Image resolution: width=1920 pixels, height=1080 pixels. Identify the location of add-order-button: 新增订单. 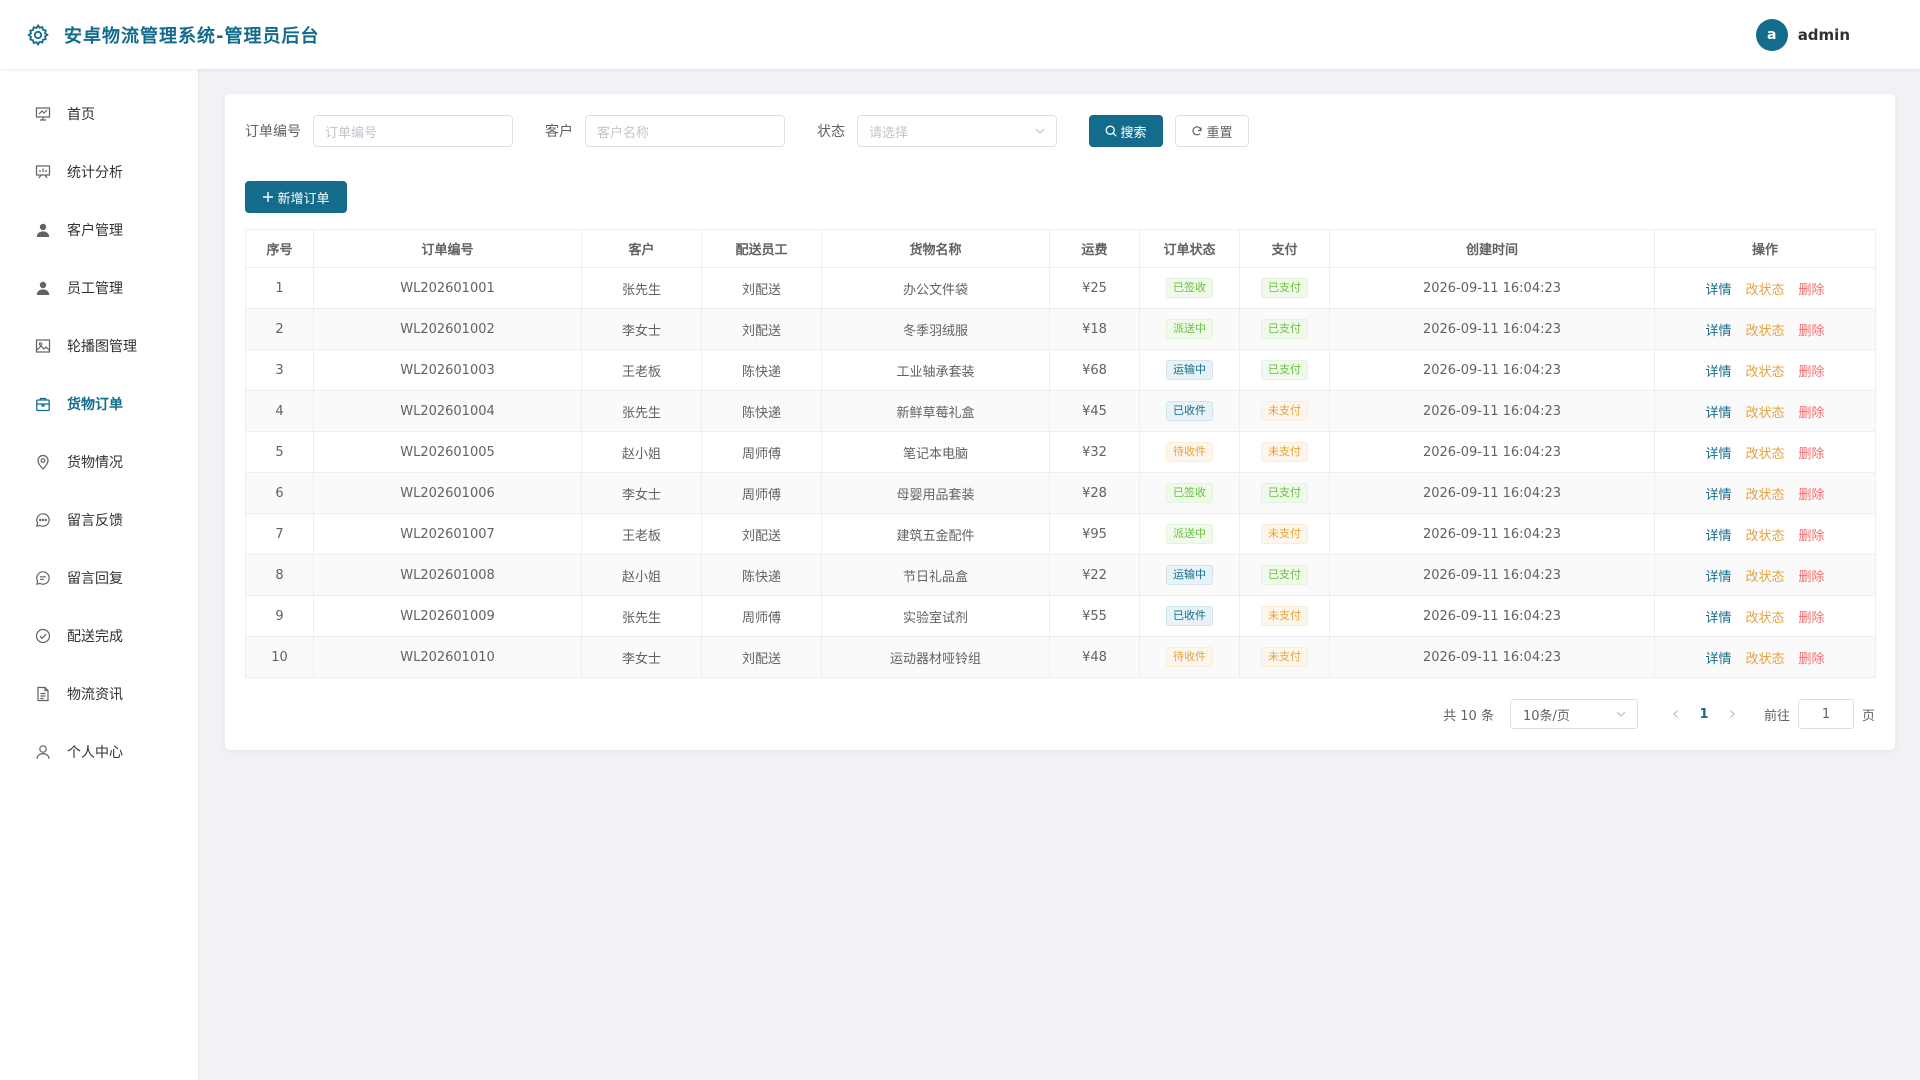
(296, 197).